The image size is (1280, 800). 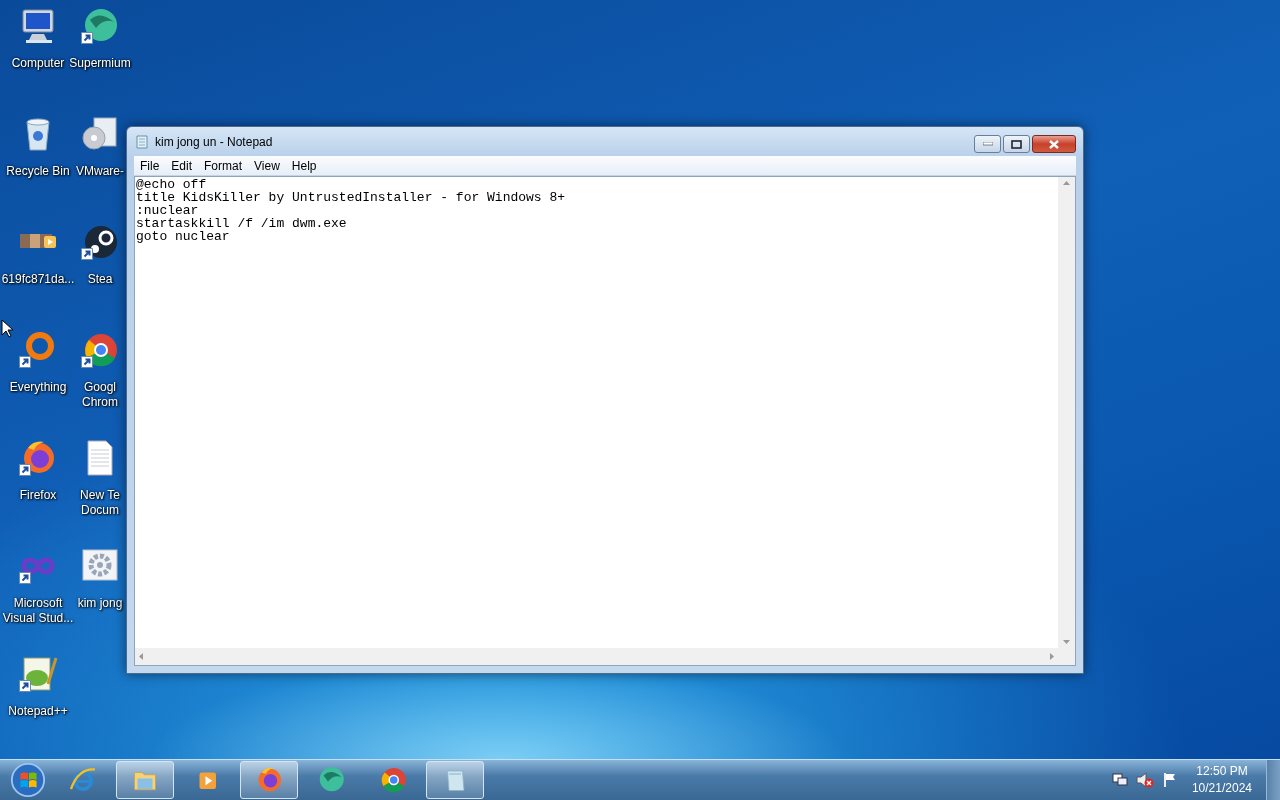 I want to click on desktop-icon-label: New Te Docum, so click(x=100, y=503).